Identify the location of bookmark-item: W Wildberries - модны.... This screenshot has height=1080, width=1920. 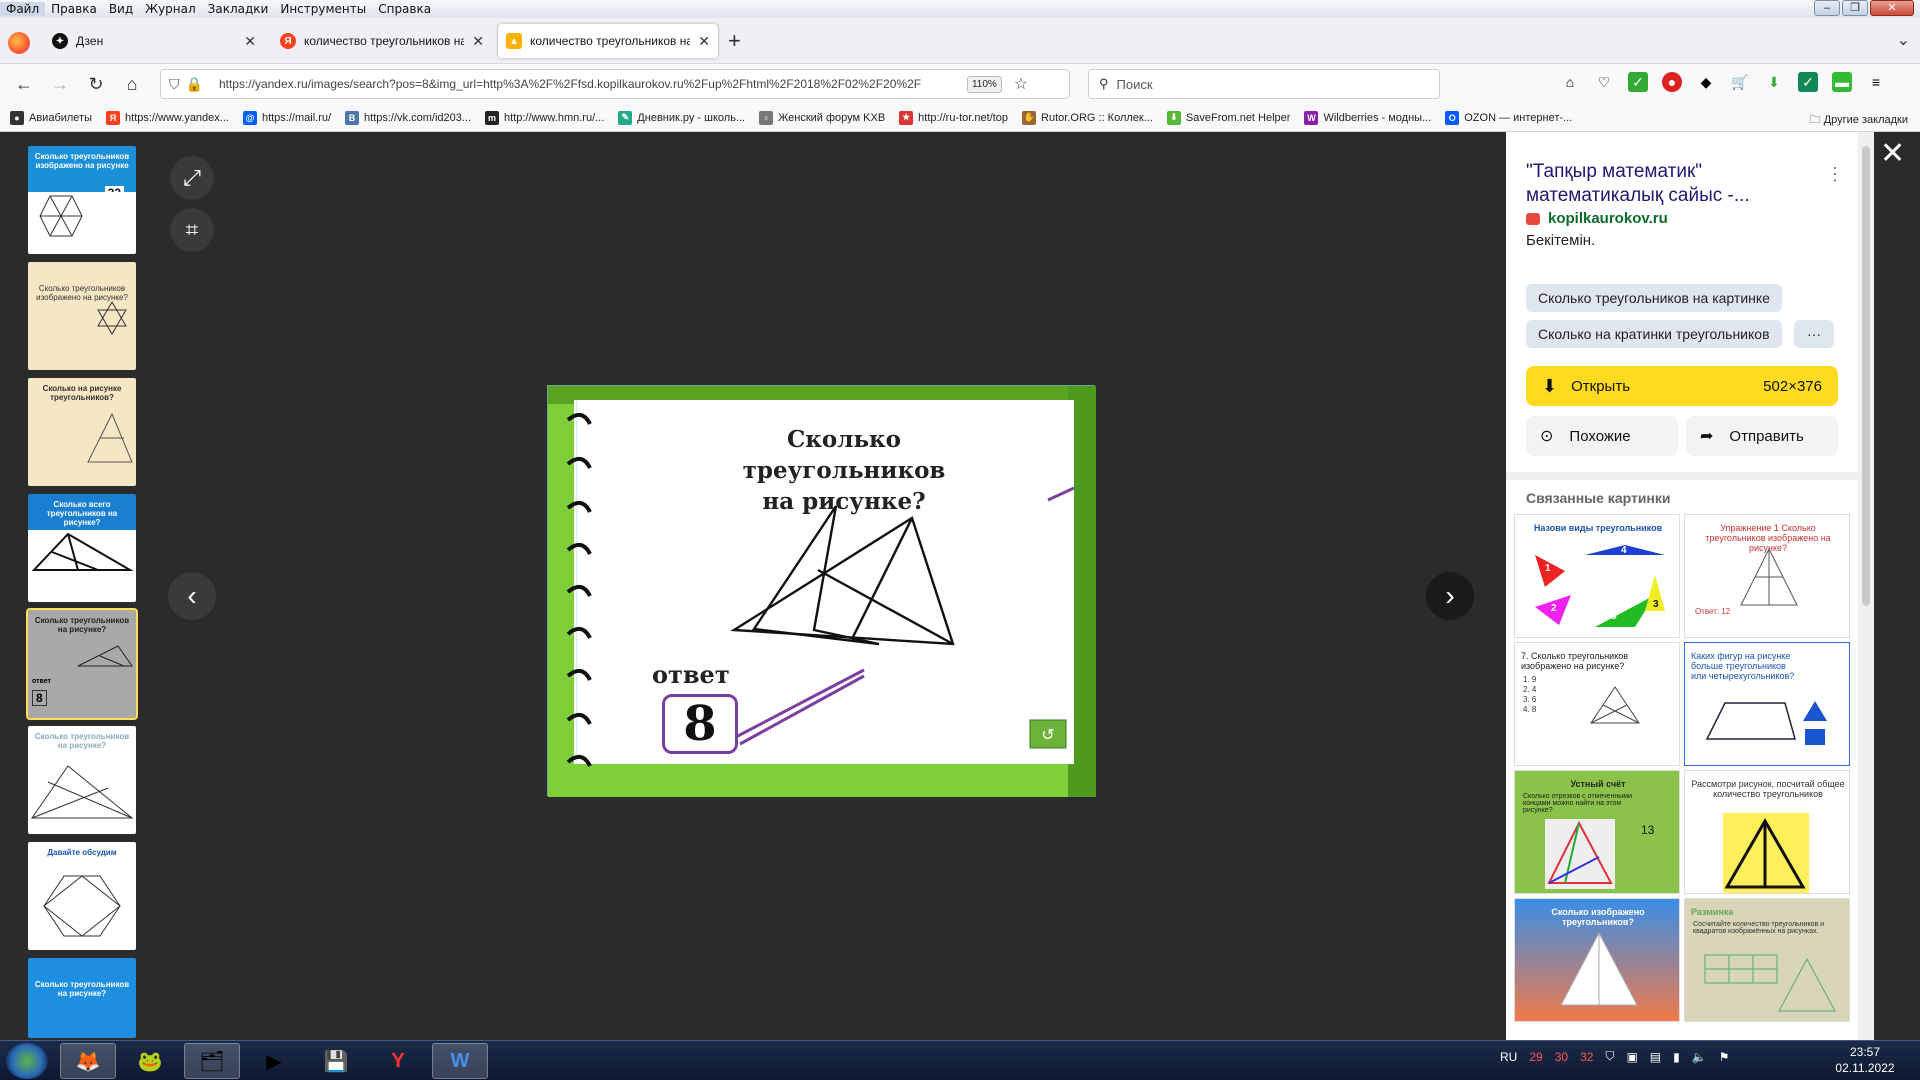
(1367, 117).